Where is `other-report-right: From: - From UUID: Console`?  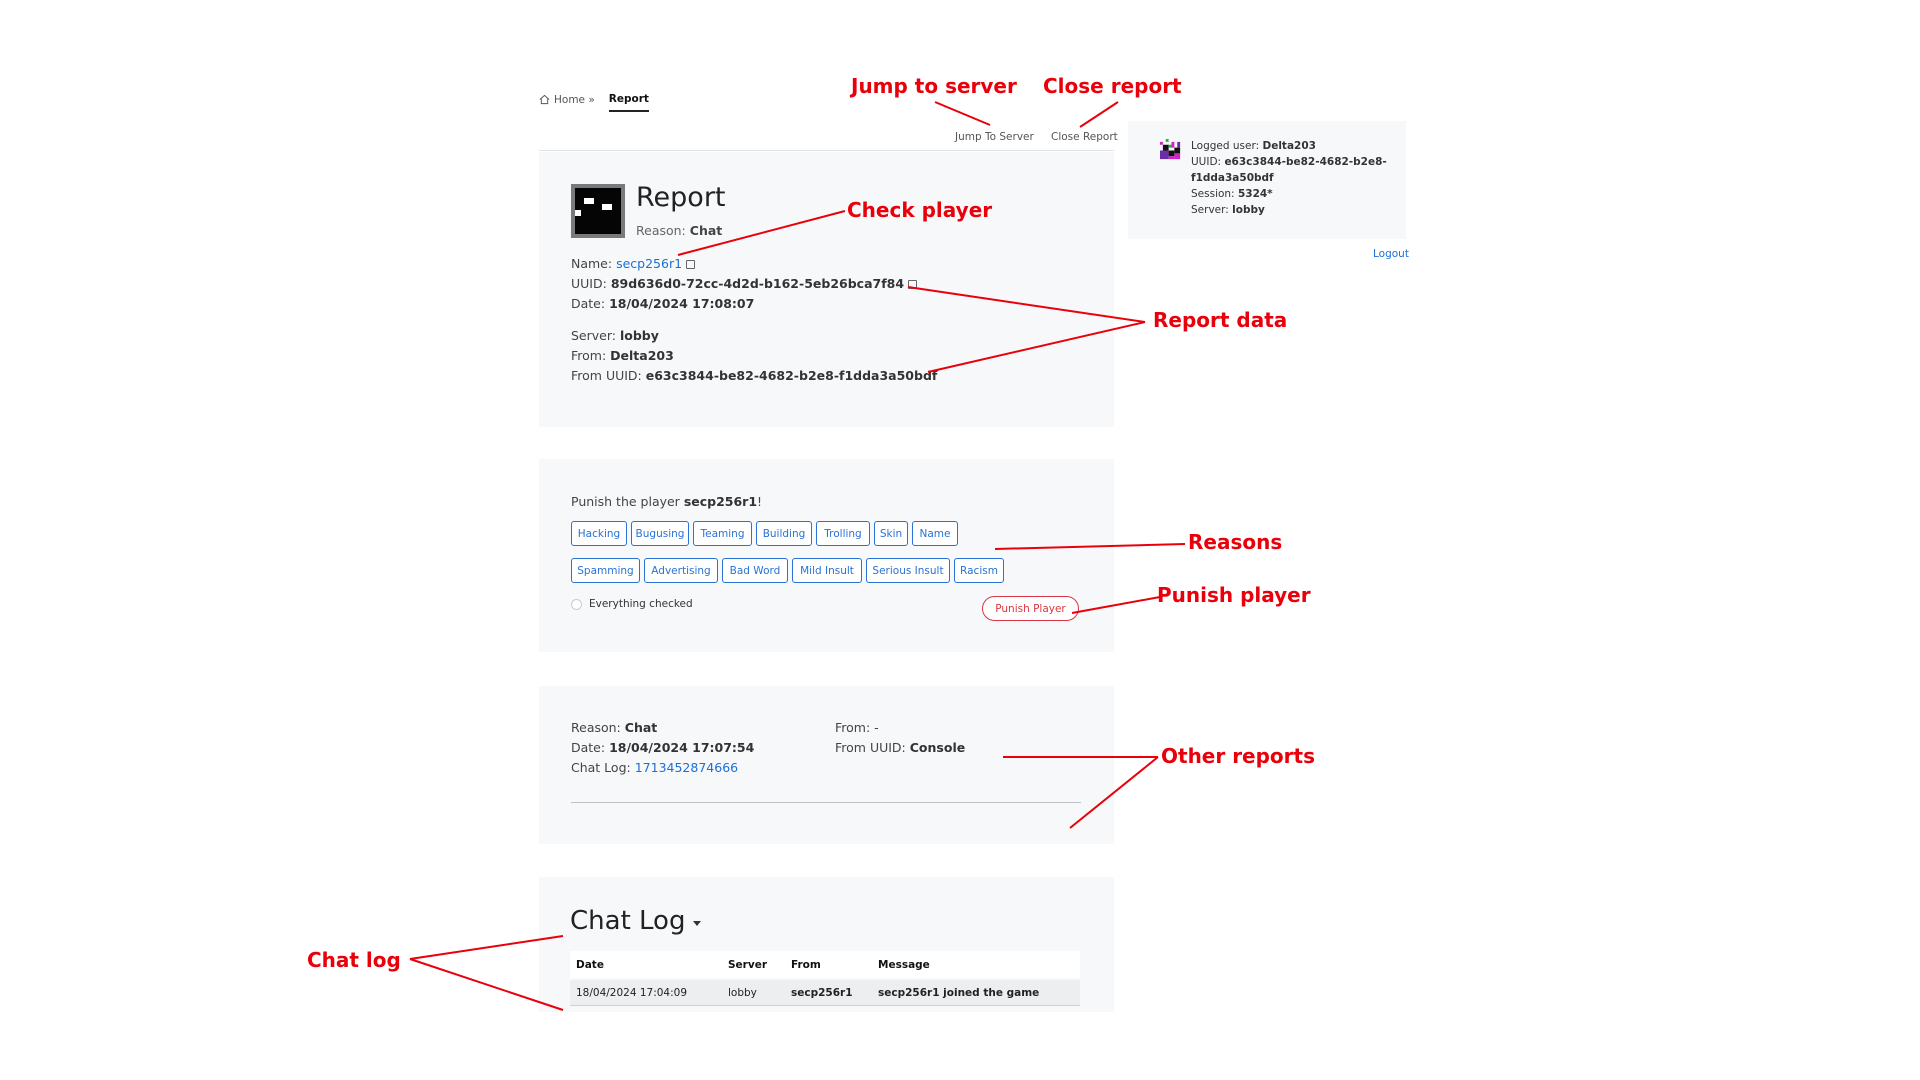 other-report-right: From: - From UUID: Console is located at coordinates (900, 738).